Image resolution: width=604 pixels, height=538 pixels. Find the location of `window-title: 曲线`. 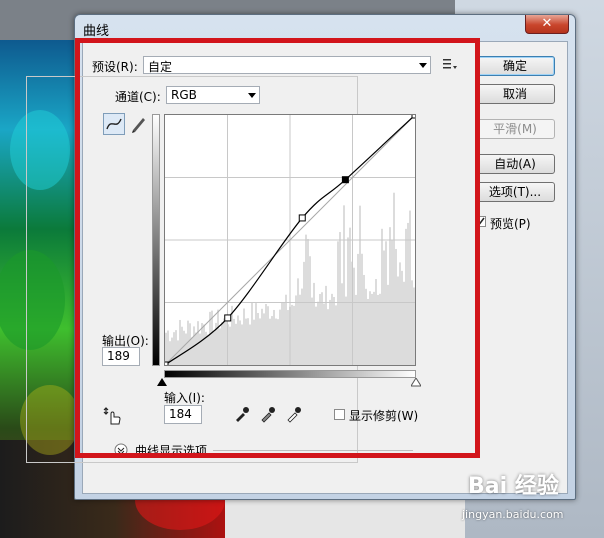

window-title: 曲线 is located at coordinates (96, 31).